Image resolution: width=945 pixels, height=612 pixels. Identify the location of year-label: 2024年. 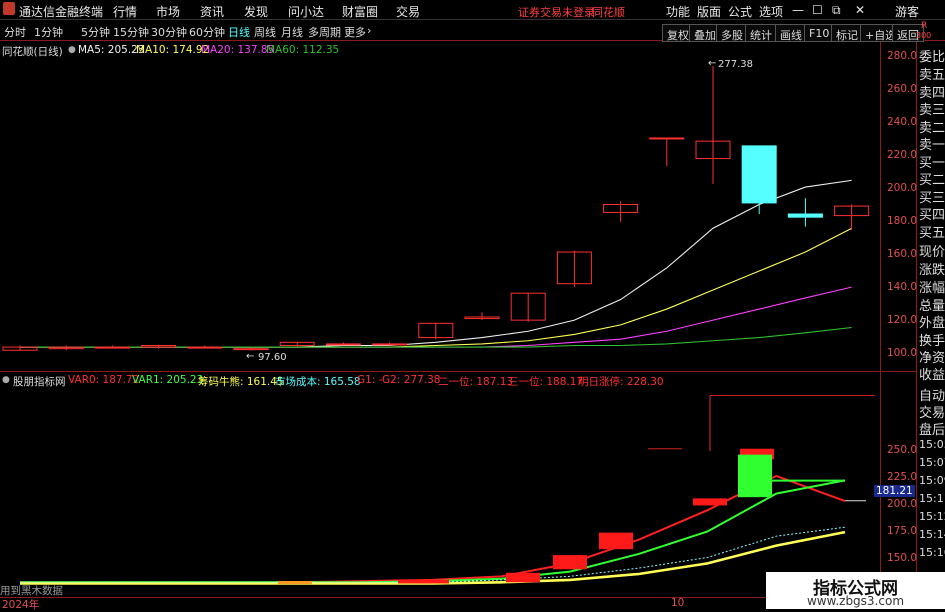
(21, 605).